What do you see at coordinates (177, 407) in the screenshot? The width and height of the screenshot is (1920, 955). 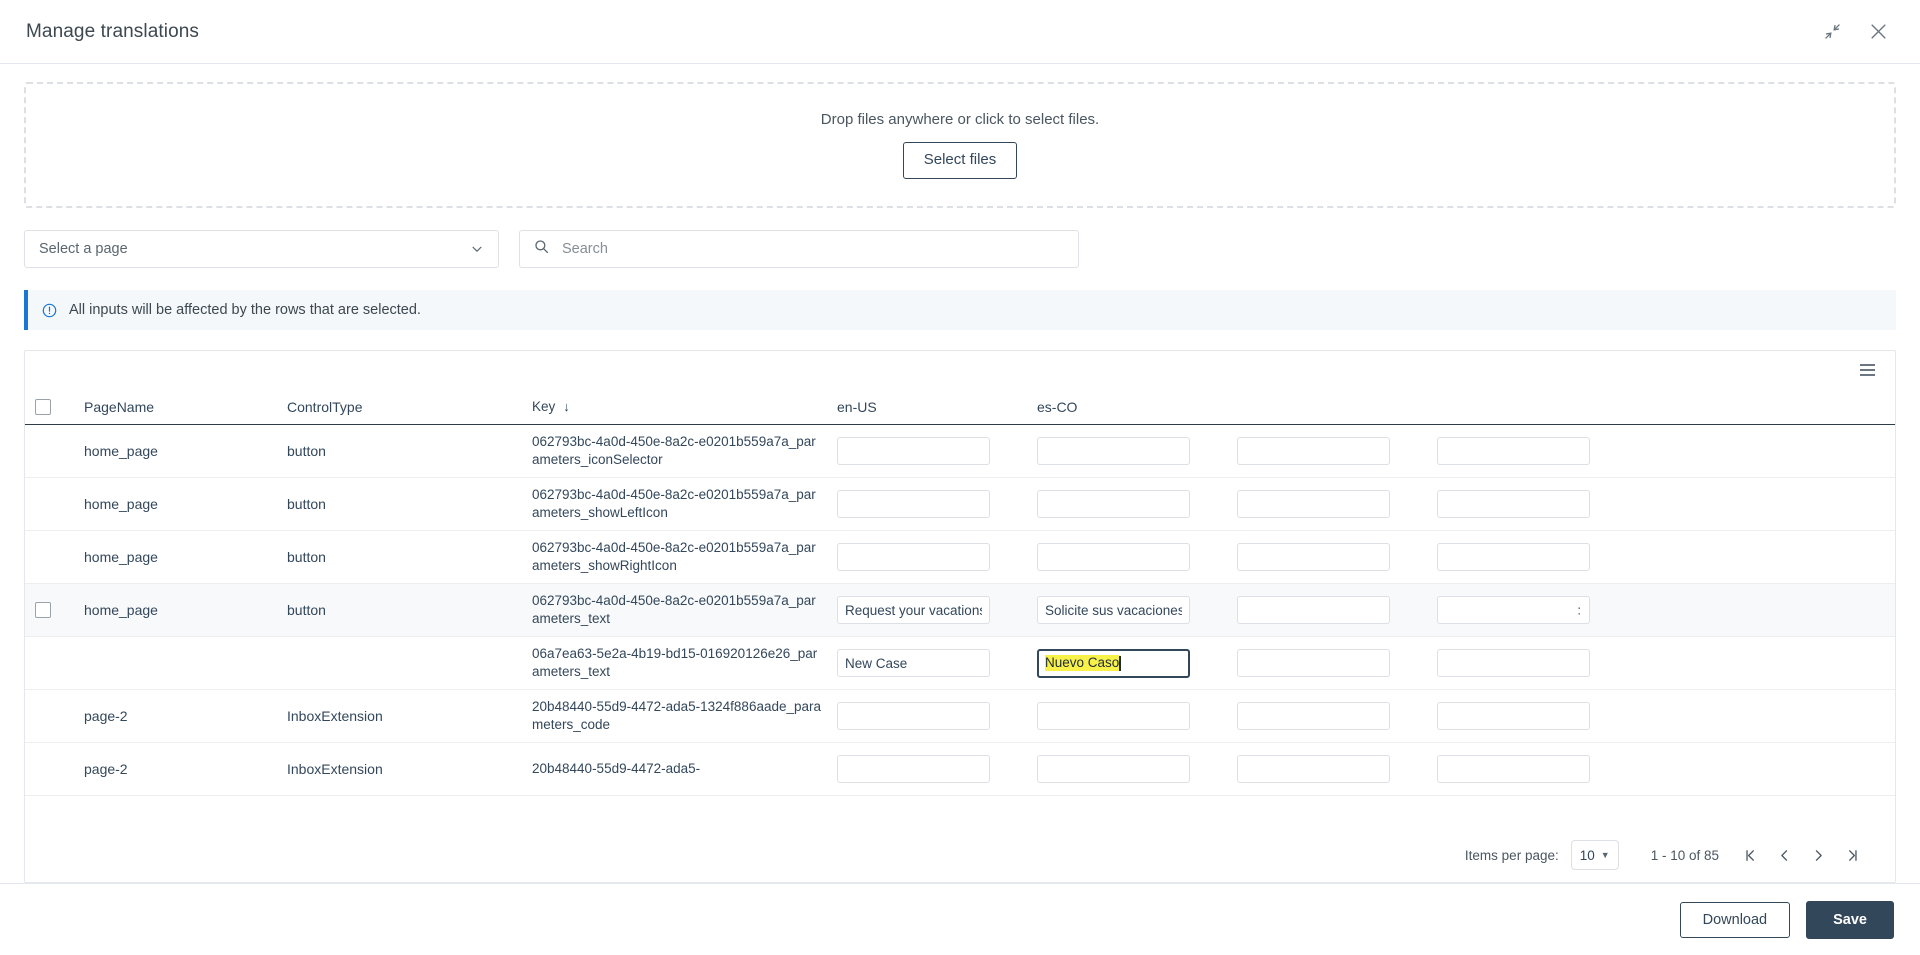 I see `column-header-pagename: PageName` at bounding box center [177, 407].